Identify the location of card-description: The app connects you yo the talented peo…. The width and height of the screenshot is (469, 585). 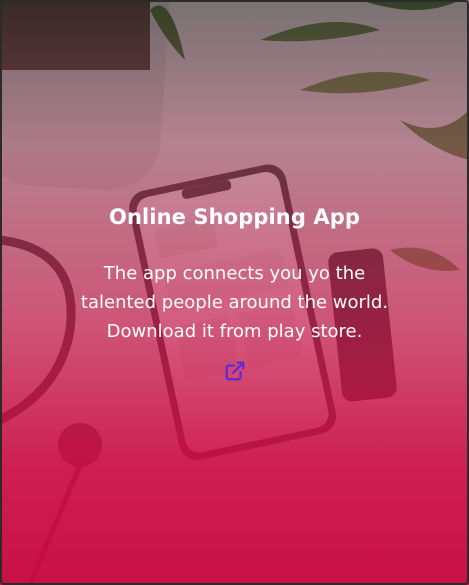
(235, 302).